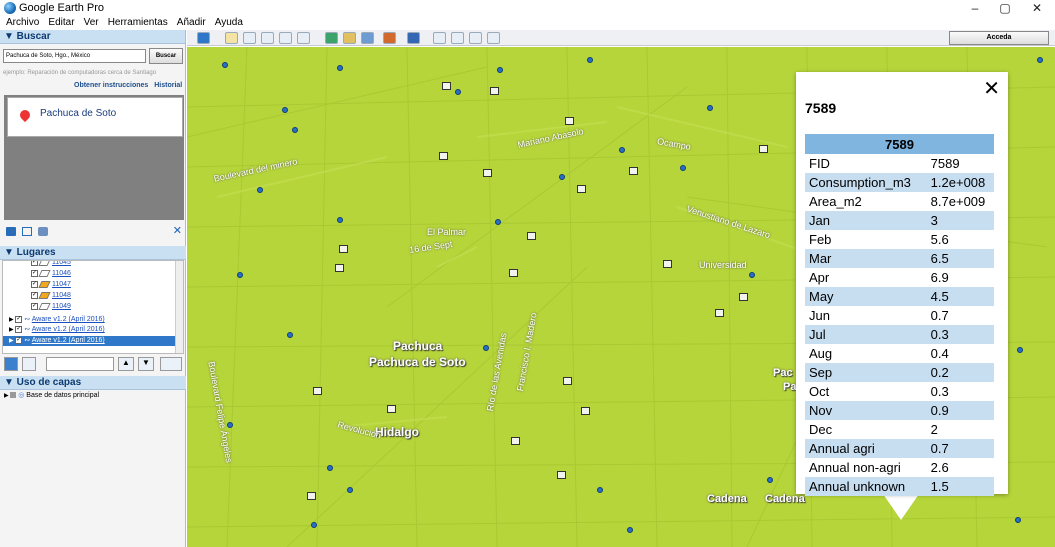  Describe the element at coordinates (999, 38) in the screenshot. I see `sign-in-button: Acceda` at that location.